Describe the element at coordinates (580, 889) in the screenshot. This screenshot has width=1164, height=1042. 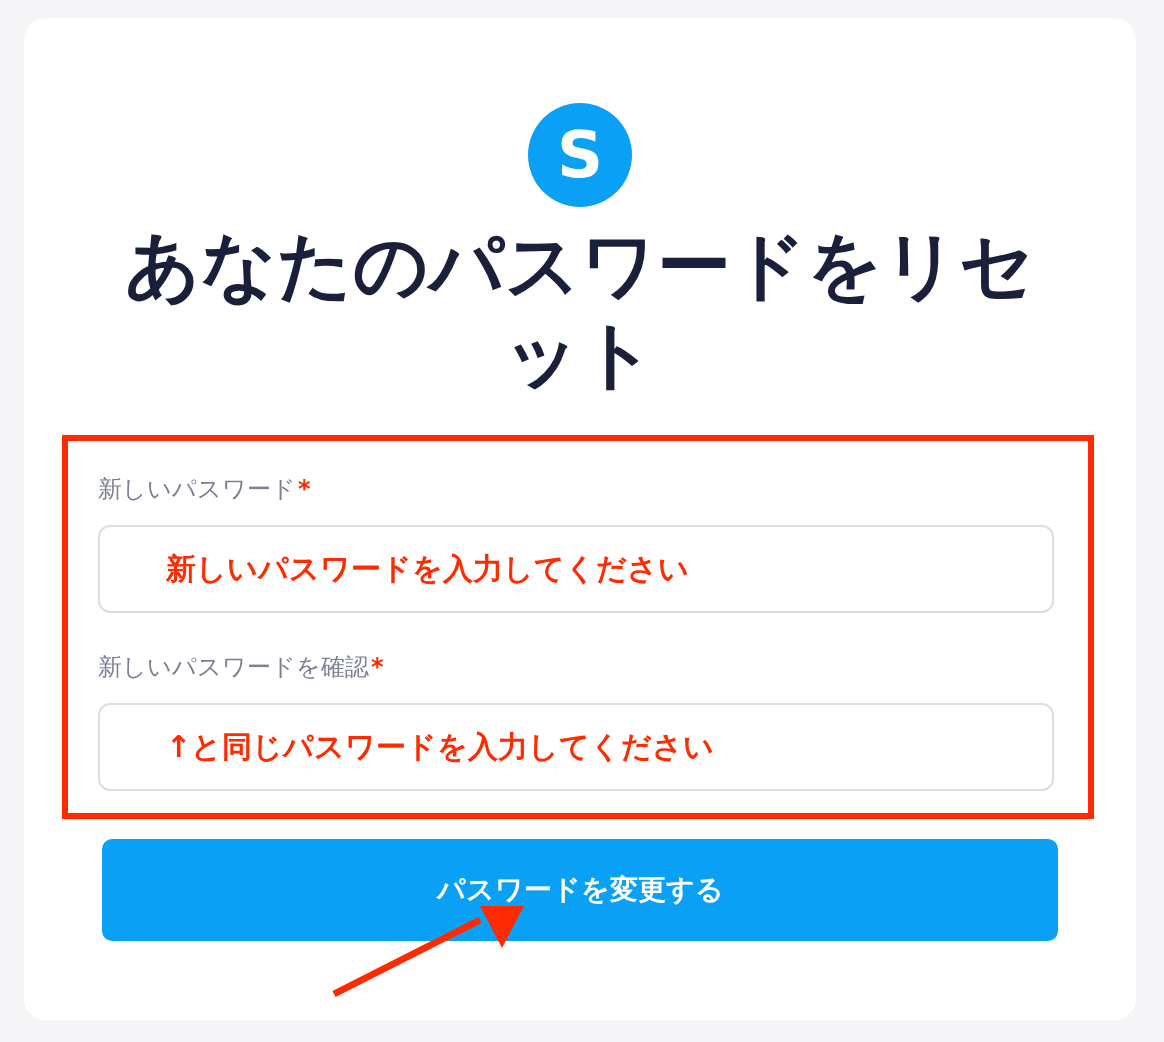
I see `submit-button: パスワードを変更する` at that location.